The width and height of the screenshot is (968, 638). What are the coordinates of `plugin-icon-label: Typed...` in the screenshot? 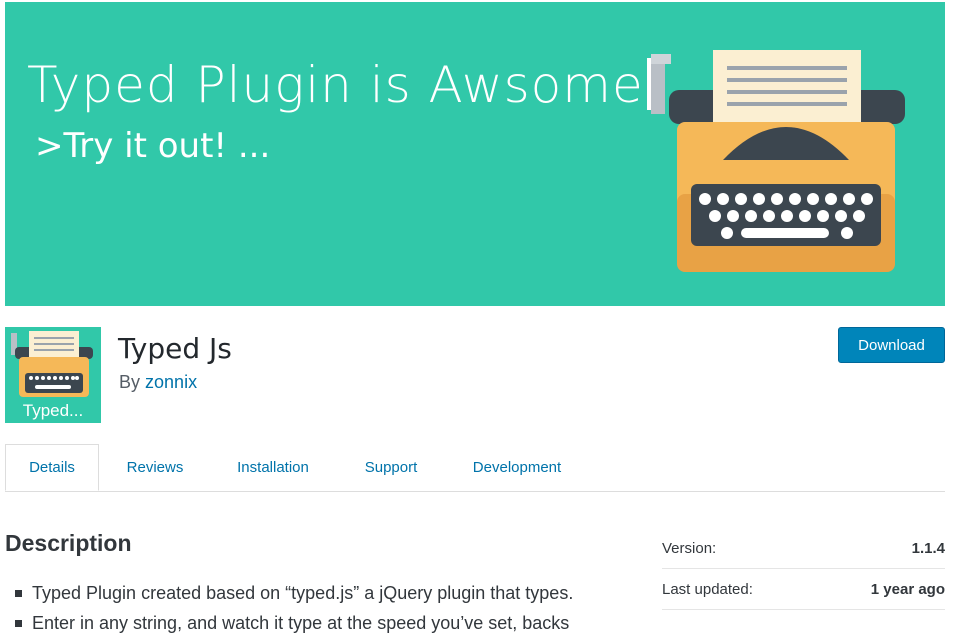 It's located at (53, 410).